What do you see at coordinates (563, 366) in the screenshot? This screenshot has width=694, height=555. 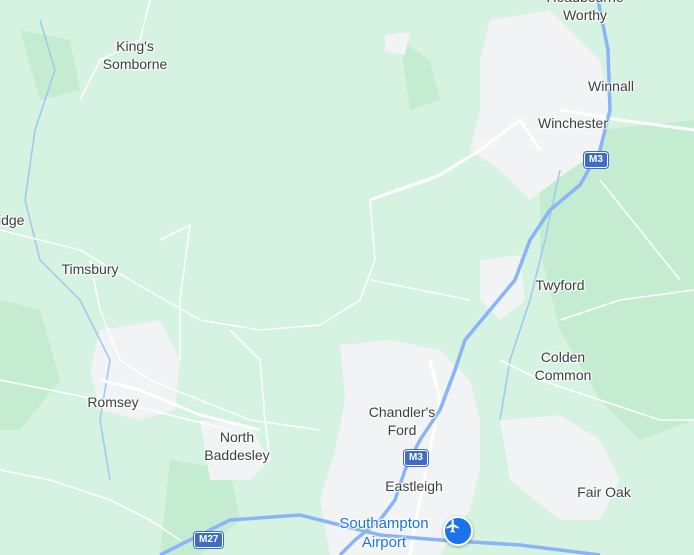 I see `place-label-colden-common: Colden Common` at bounding box center [563, 366].